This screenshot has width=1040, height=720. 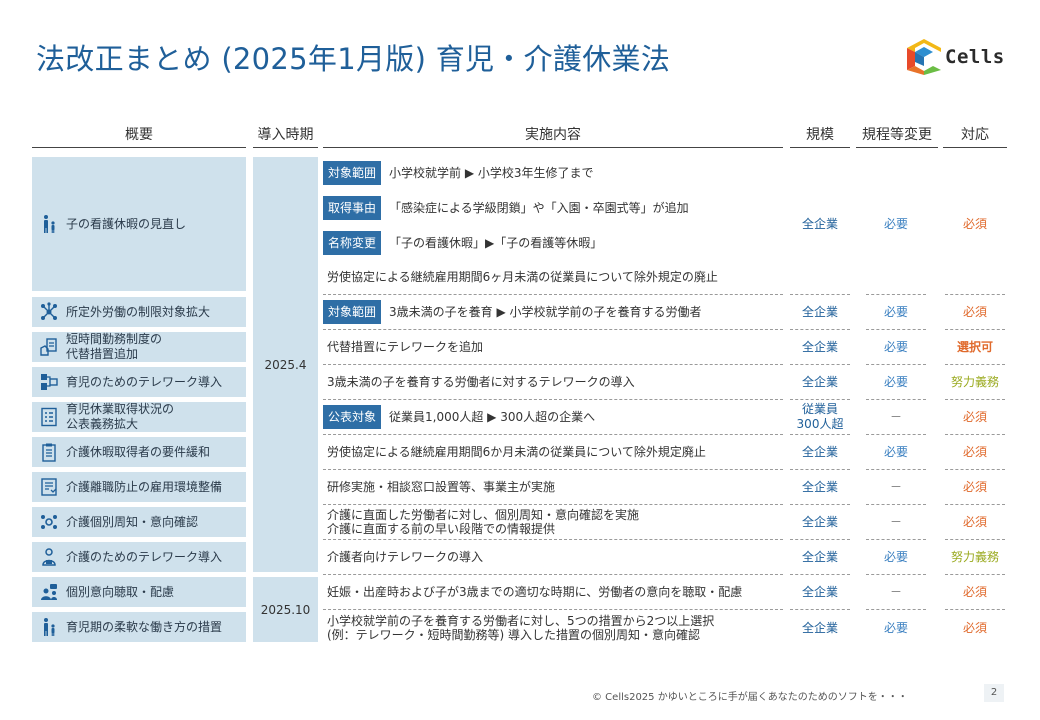 I want to click on overview-label: 子の看護休暇の見直し, so click(x=126, y=223).